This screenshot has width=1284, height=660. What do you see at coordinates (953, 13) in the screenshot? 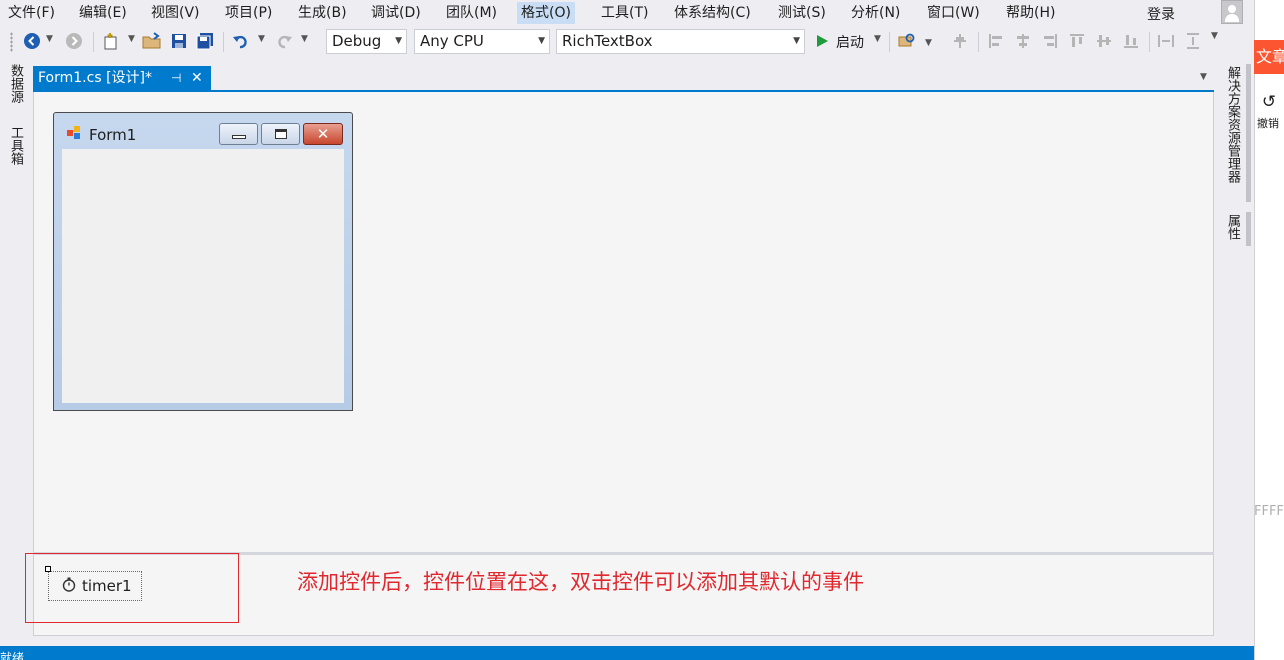
I see `menu-window: 窗口(W)` at bounding box center [953, 13].